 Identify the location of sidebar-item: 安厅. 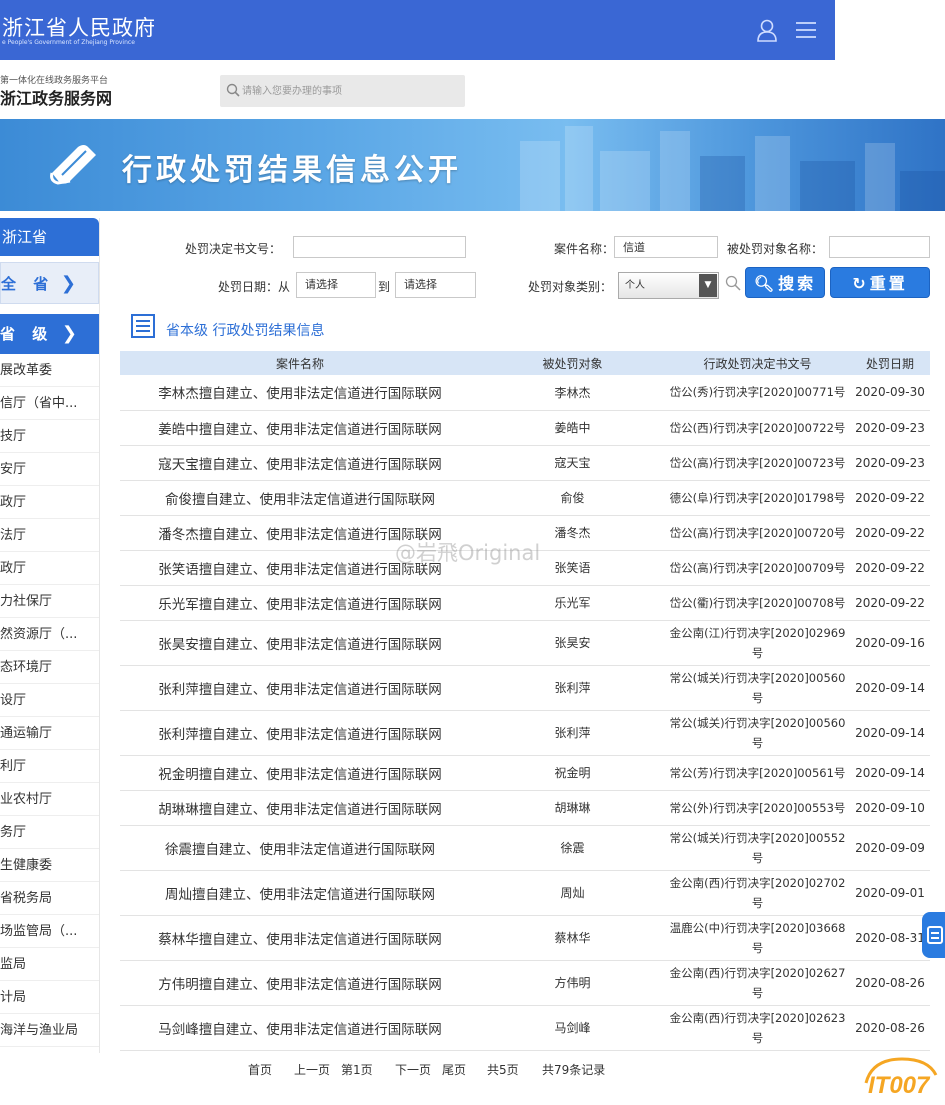
(49, 469).